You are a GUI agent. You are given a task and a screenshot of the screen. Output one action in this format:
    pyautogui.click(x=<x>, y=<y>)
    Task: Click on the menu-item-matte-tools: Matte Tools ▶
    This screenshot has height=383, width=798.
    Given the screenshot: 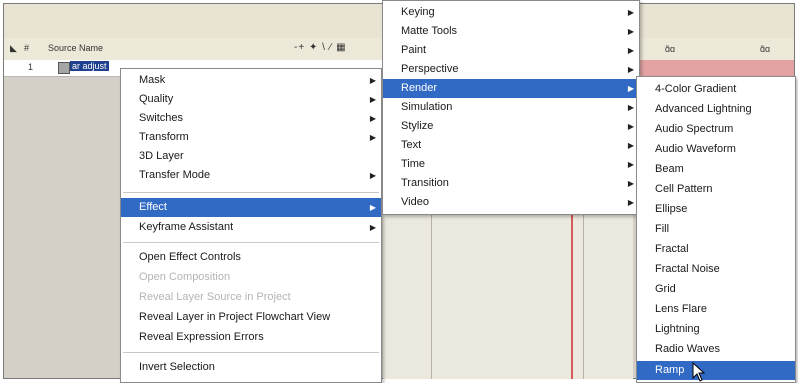 What is the action you would take?
    pyautogui.click(x=511, y=31)
    